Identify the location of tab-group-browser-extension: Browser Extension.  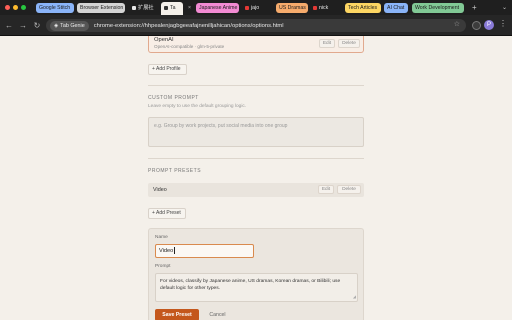
(101, 8).